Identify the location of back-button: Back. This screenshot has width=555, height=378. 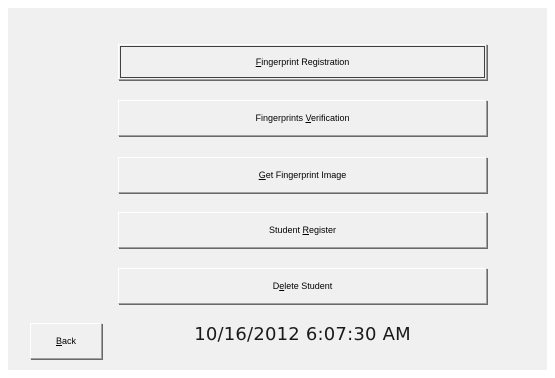
(66, 341).